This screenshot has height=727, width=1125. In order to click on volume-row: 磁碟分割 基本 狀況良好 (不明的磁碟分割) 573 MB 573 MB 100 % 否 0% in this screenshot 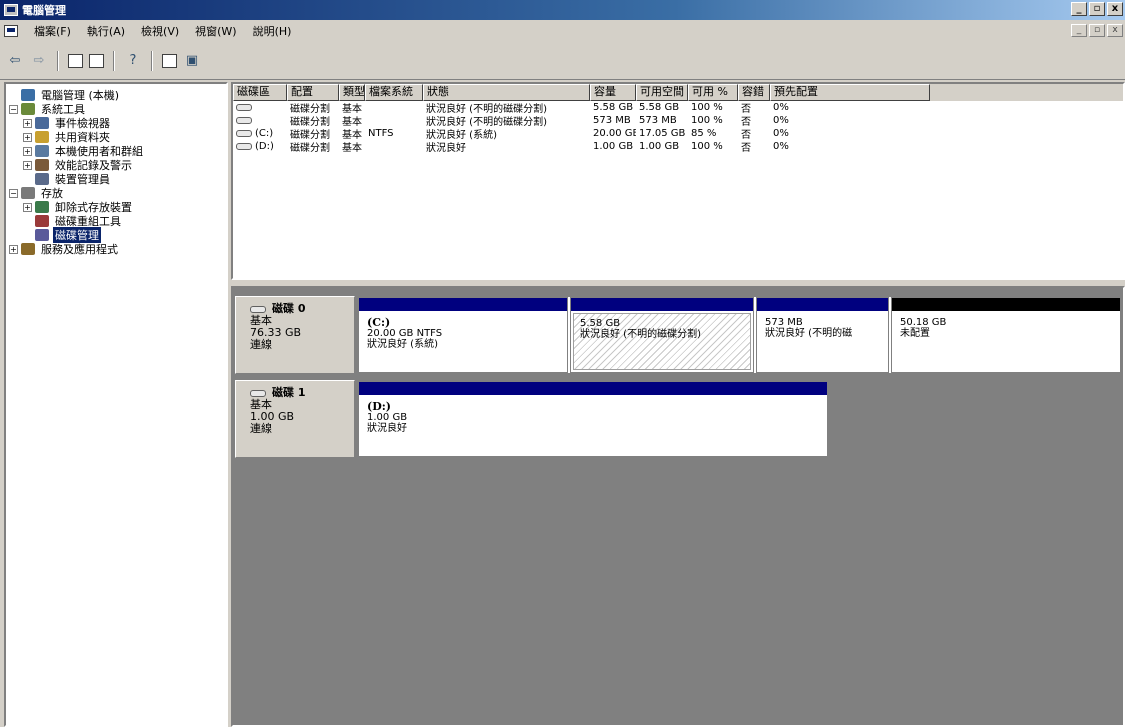, I will do `click(678, 121)`.